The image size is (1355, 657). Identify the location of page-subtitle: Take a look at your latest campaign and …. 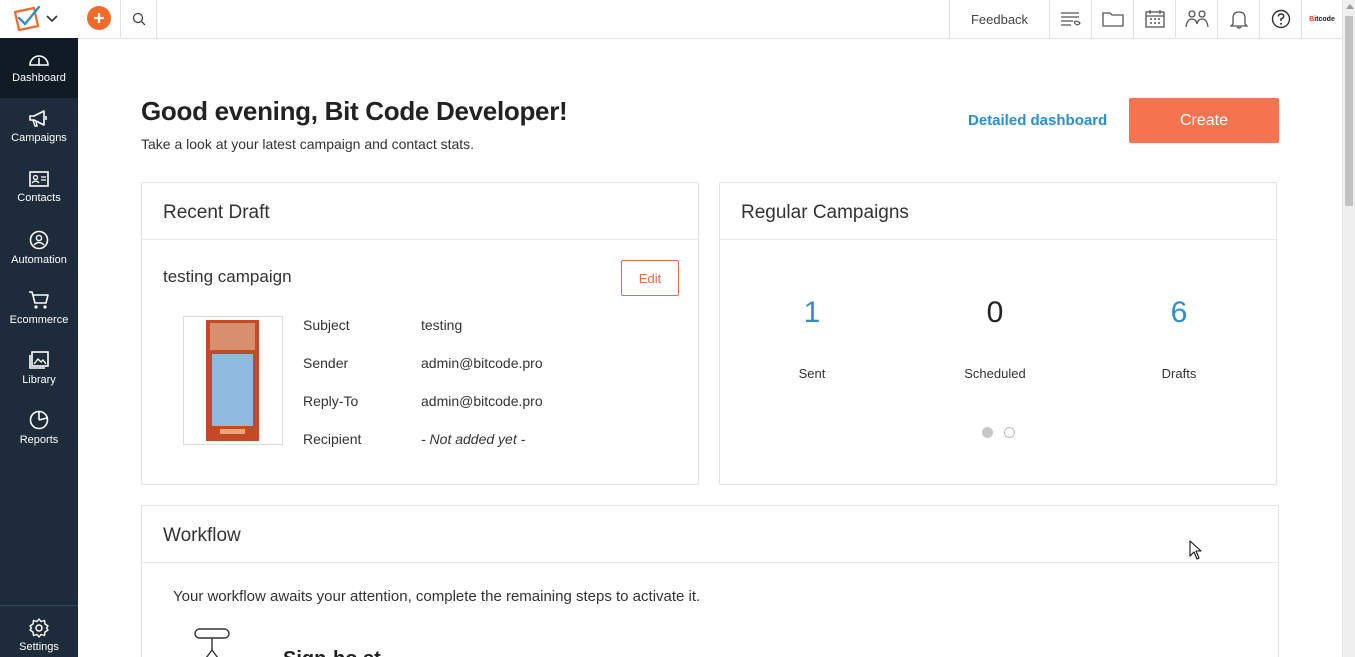
(308, 144).